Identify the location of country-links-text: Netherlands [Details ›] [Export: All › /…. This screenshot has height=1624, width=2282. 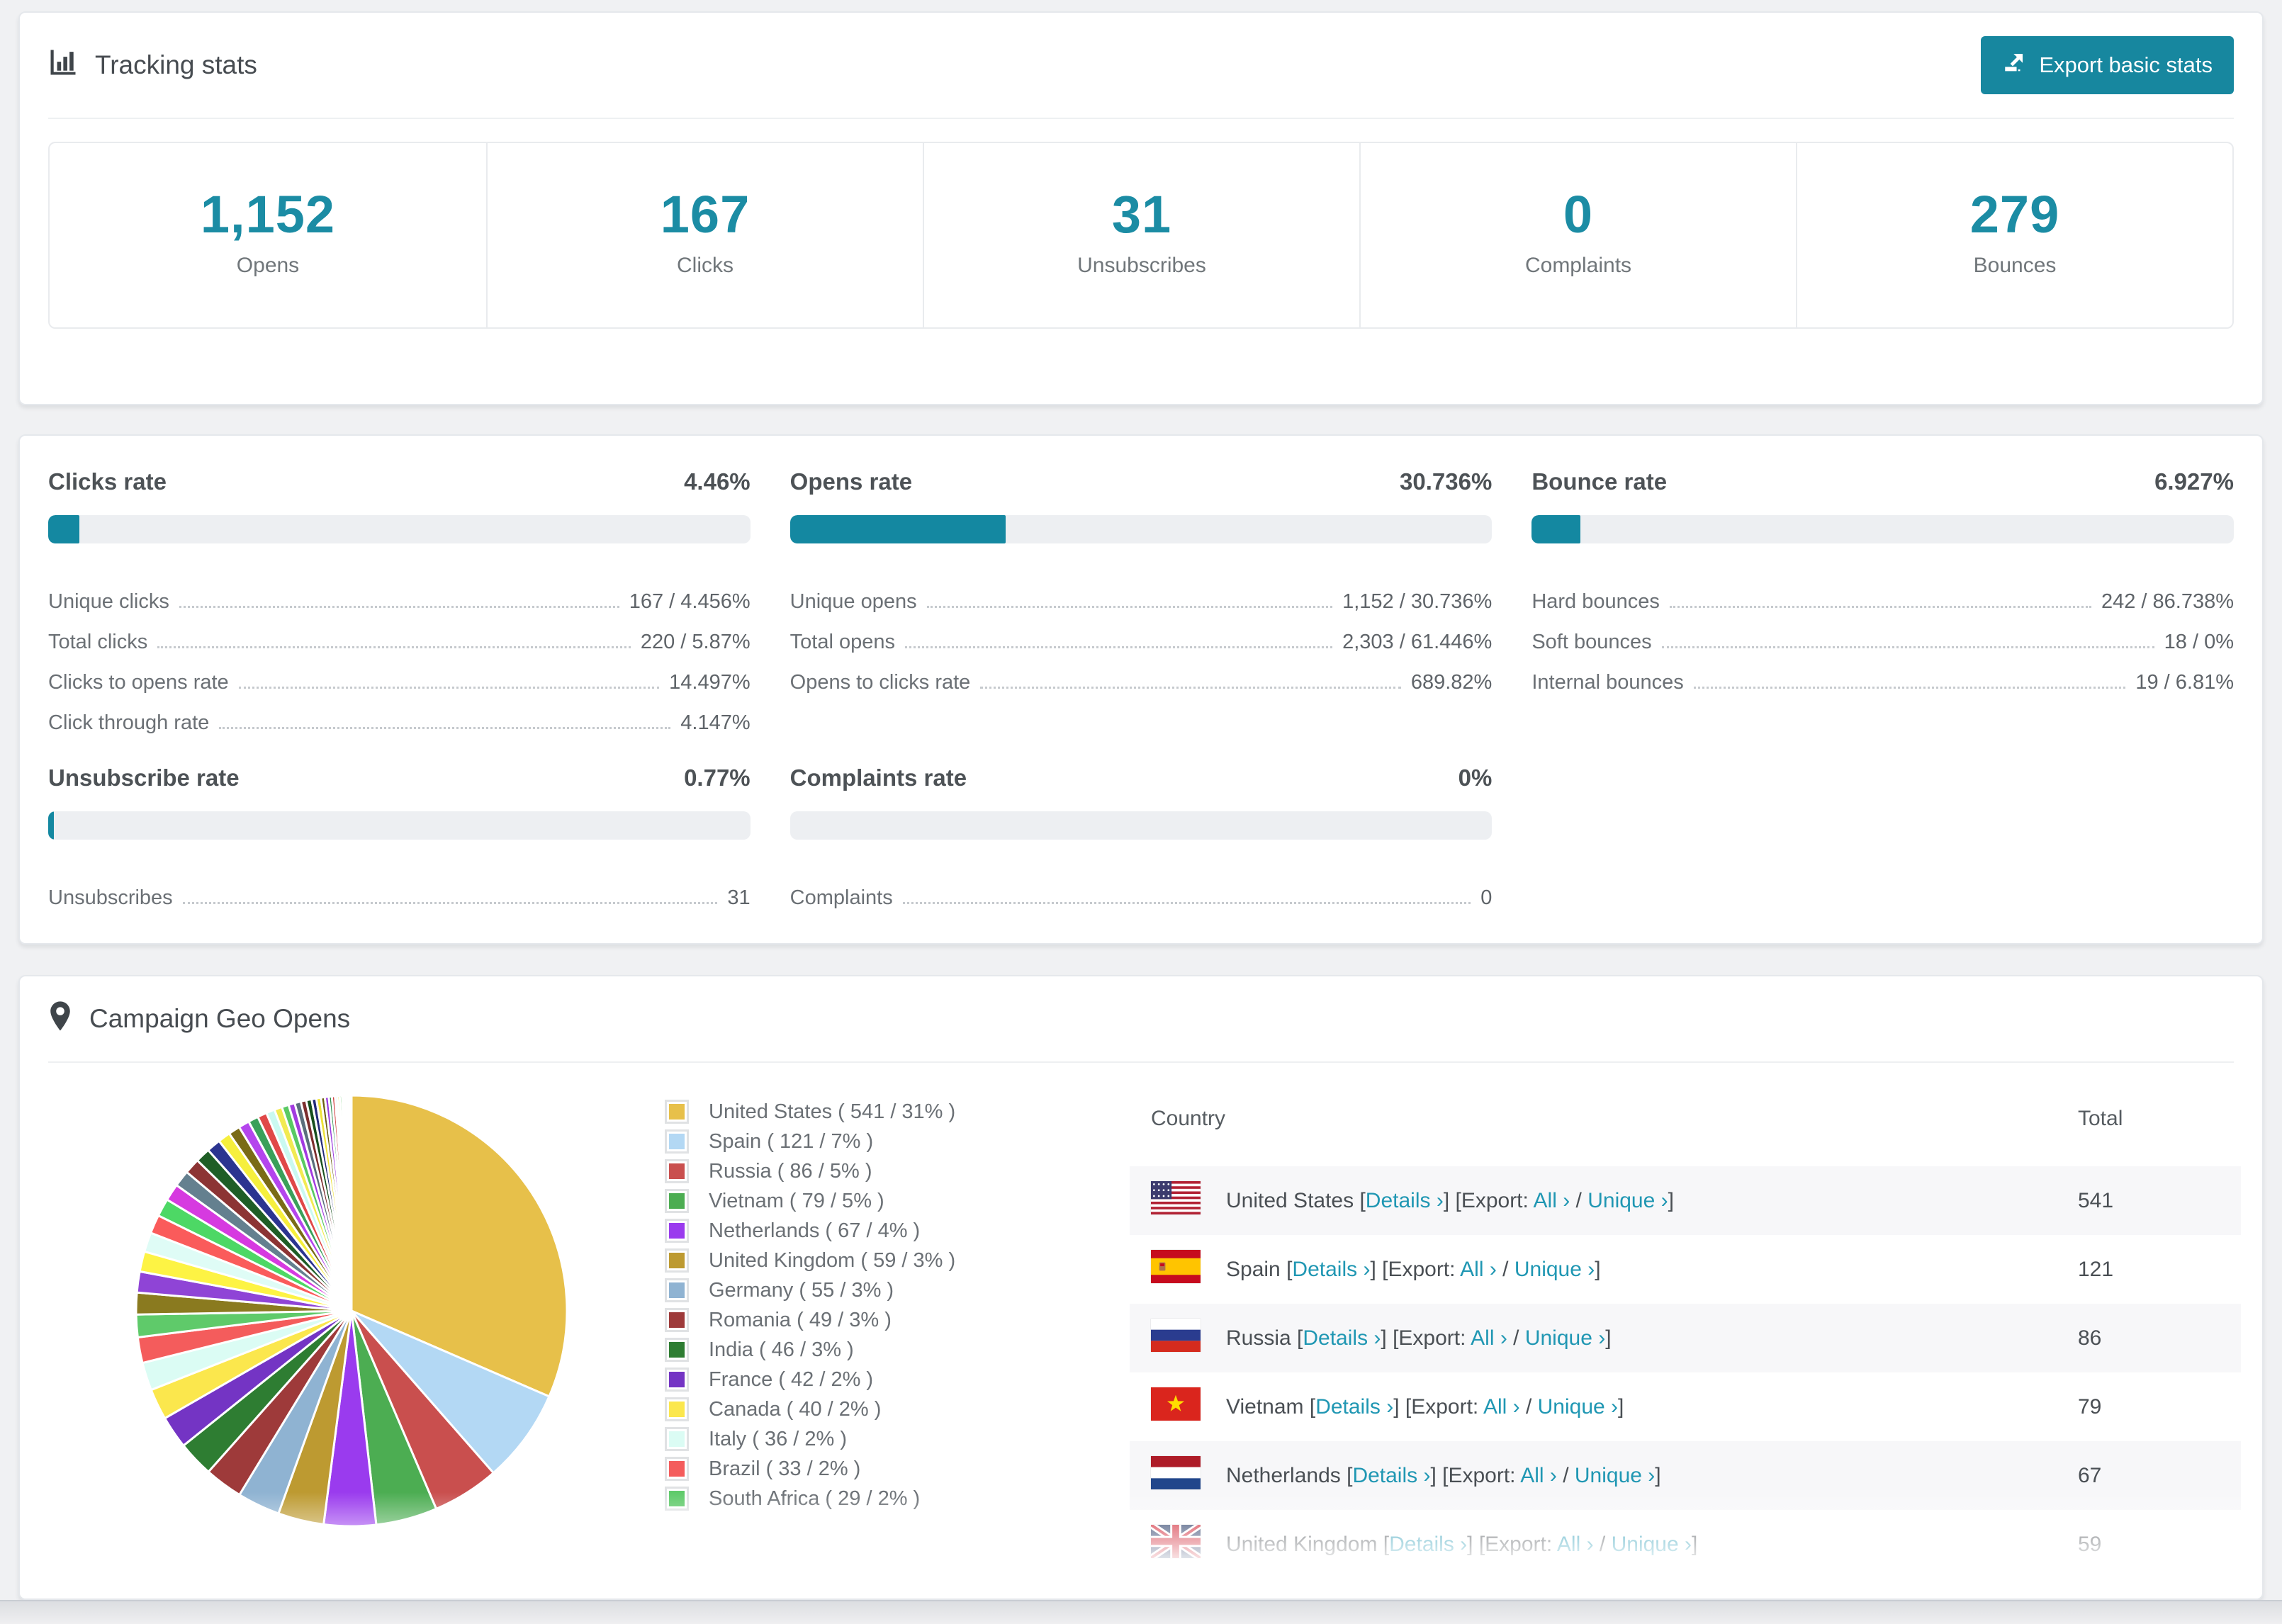
(1444, 1475).